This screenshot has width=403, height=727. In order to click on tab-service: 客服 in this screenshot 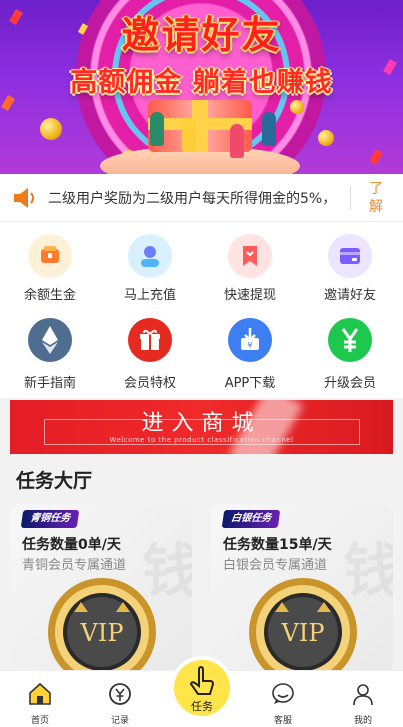, I will do `click(283, 699)`.